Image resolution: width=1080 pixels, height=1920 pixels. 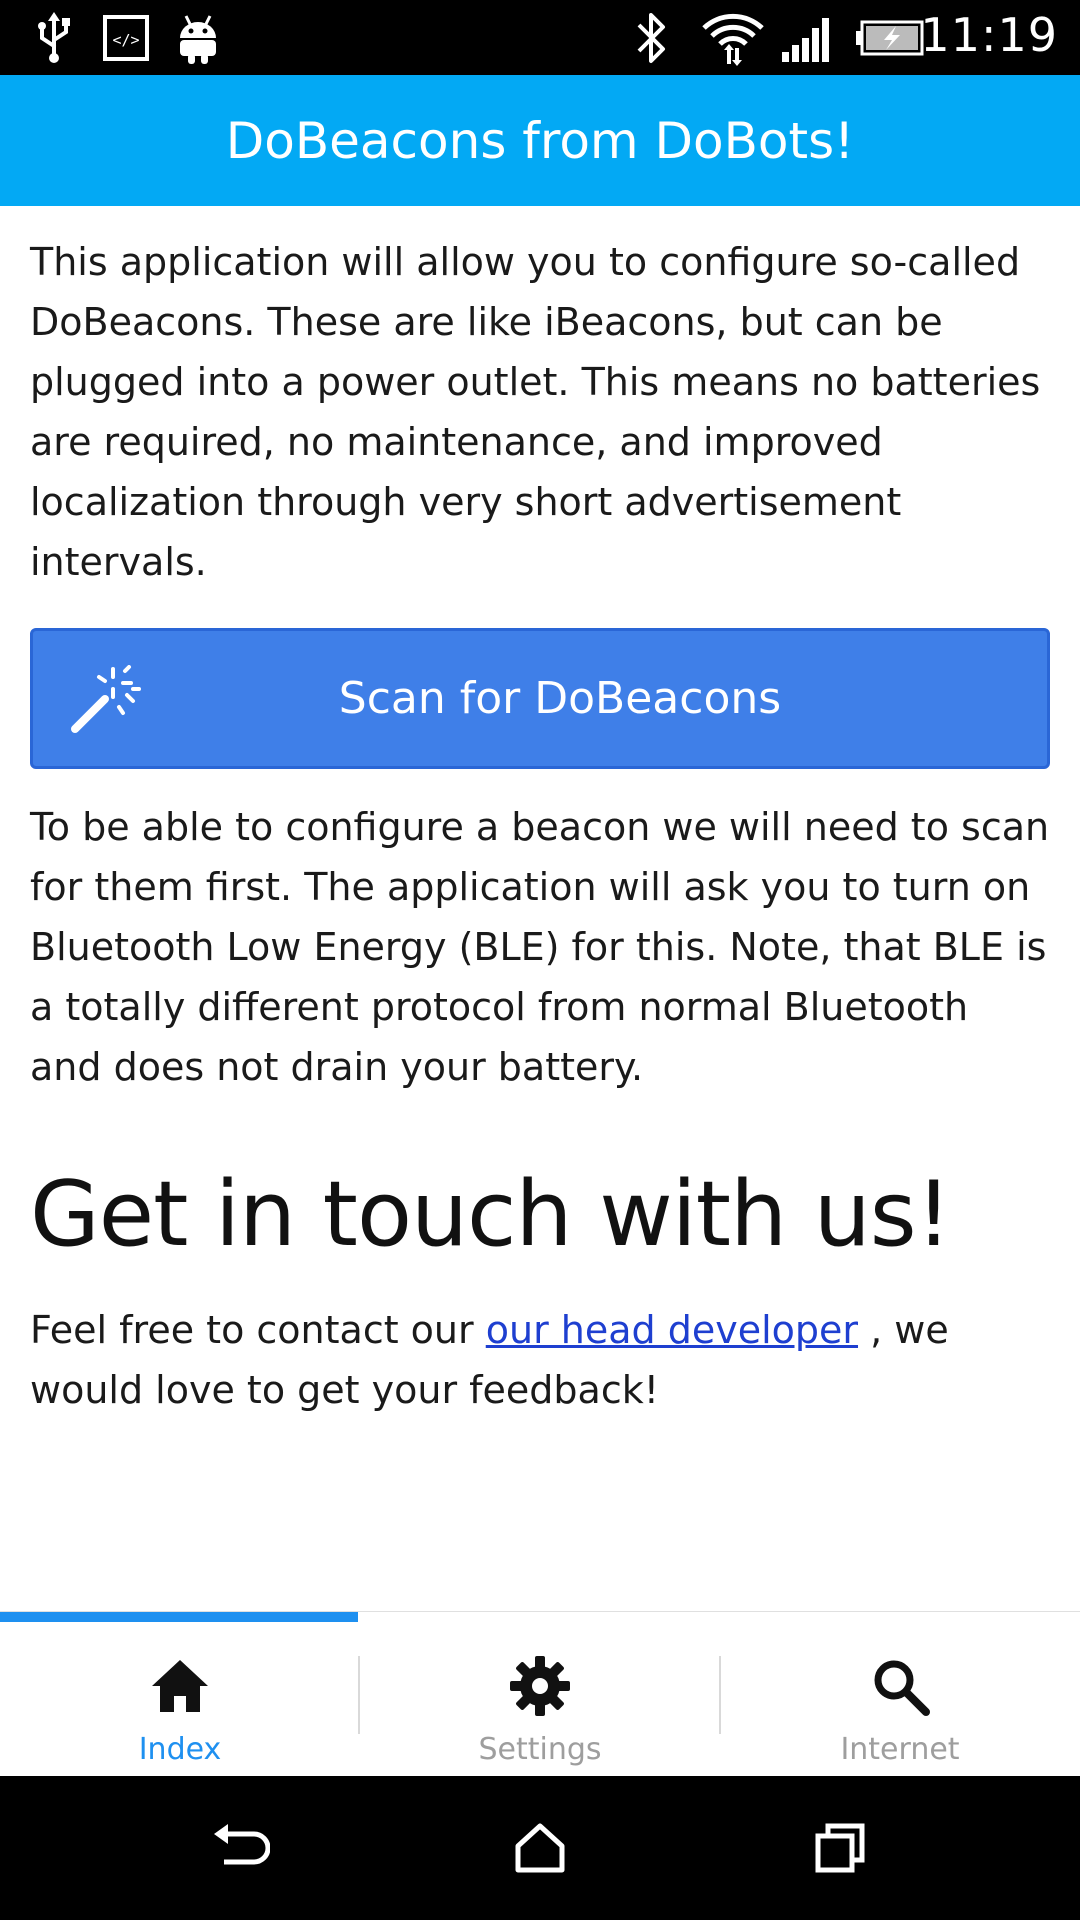 I want to click on clock: 11:19, so click(x=989, y=35).